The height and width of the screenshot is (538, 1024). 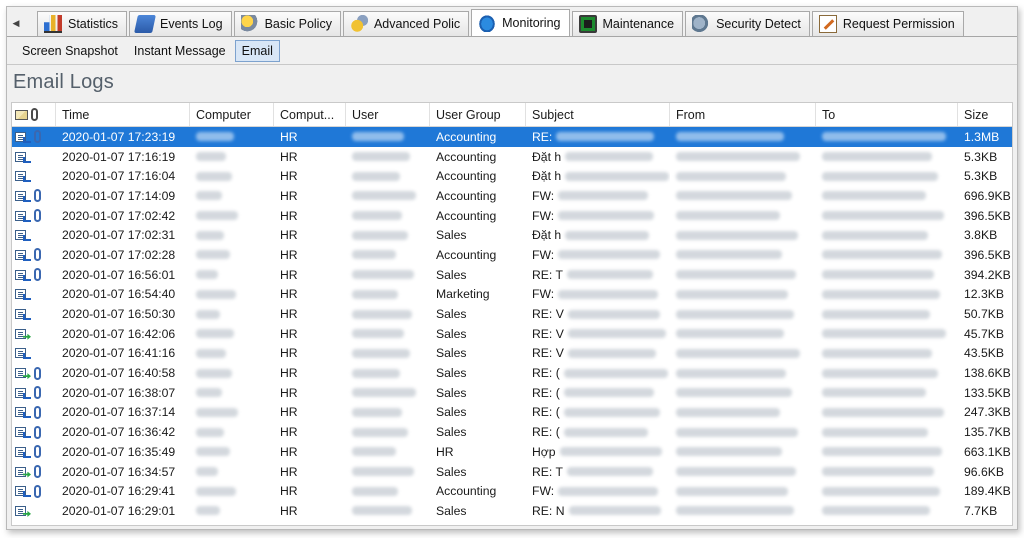 I want to click on column-header-user-group: User Group, so click(x=478, y=114).